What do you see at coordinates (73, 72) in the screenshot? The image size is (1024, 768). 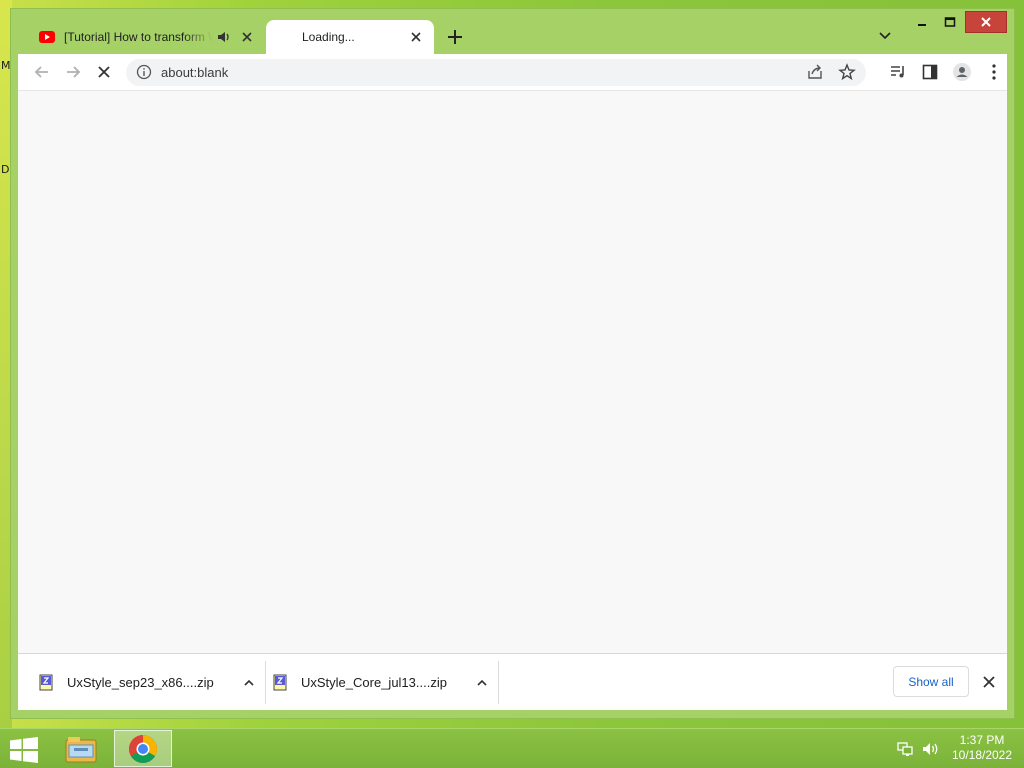 I see `forward-icon` at bounding box center [73, 72].